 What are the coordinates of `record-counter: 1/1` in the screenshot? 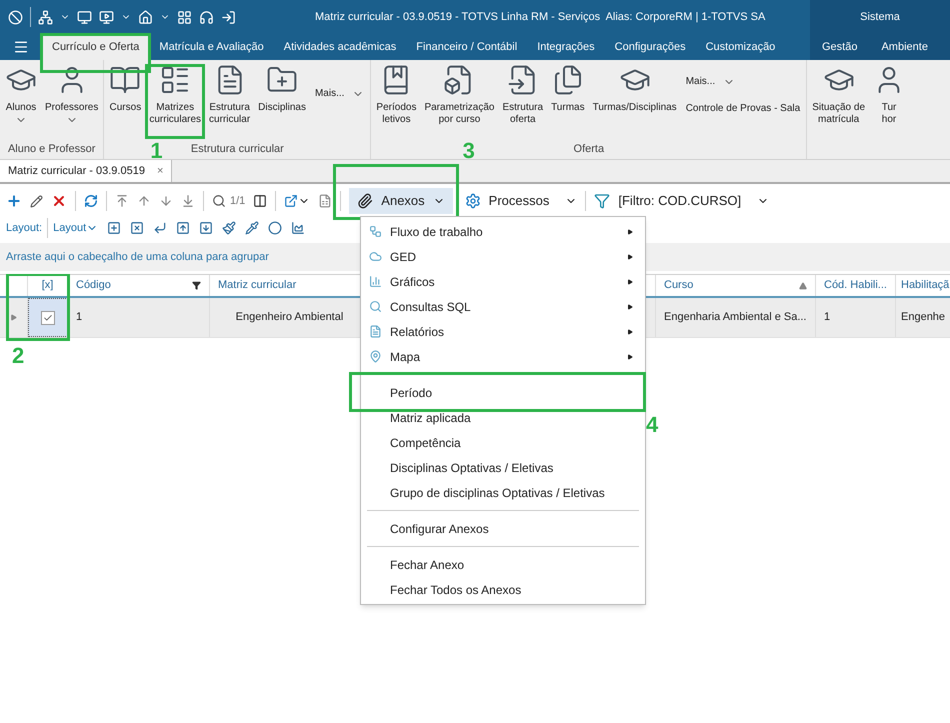 It's located at (238, 201).